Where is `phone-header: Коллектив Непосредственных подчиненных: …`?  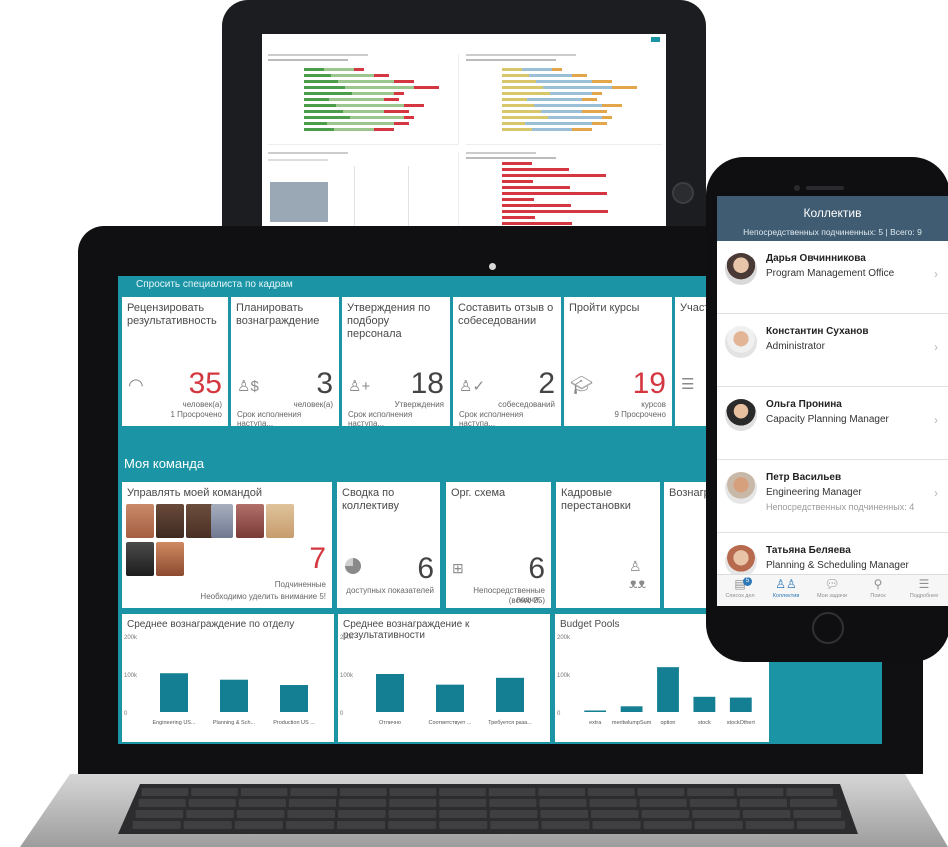 phone-header: Коллектив Непосредственных подчиненных: … is located at coordinates (832, 218).